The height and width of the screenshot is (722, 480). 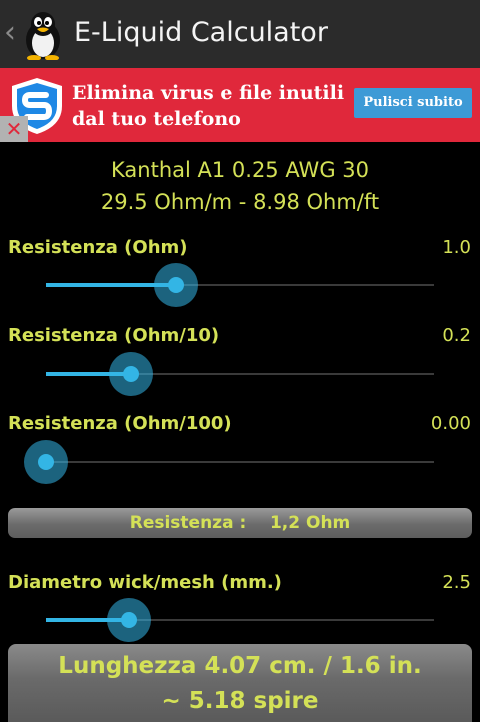 I want to click on resistance-ohm-value: 1.0, so click(x=456, y=247).